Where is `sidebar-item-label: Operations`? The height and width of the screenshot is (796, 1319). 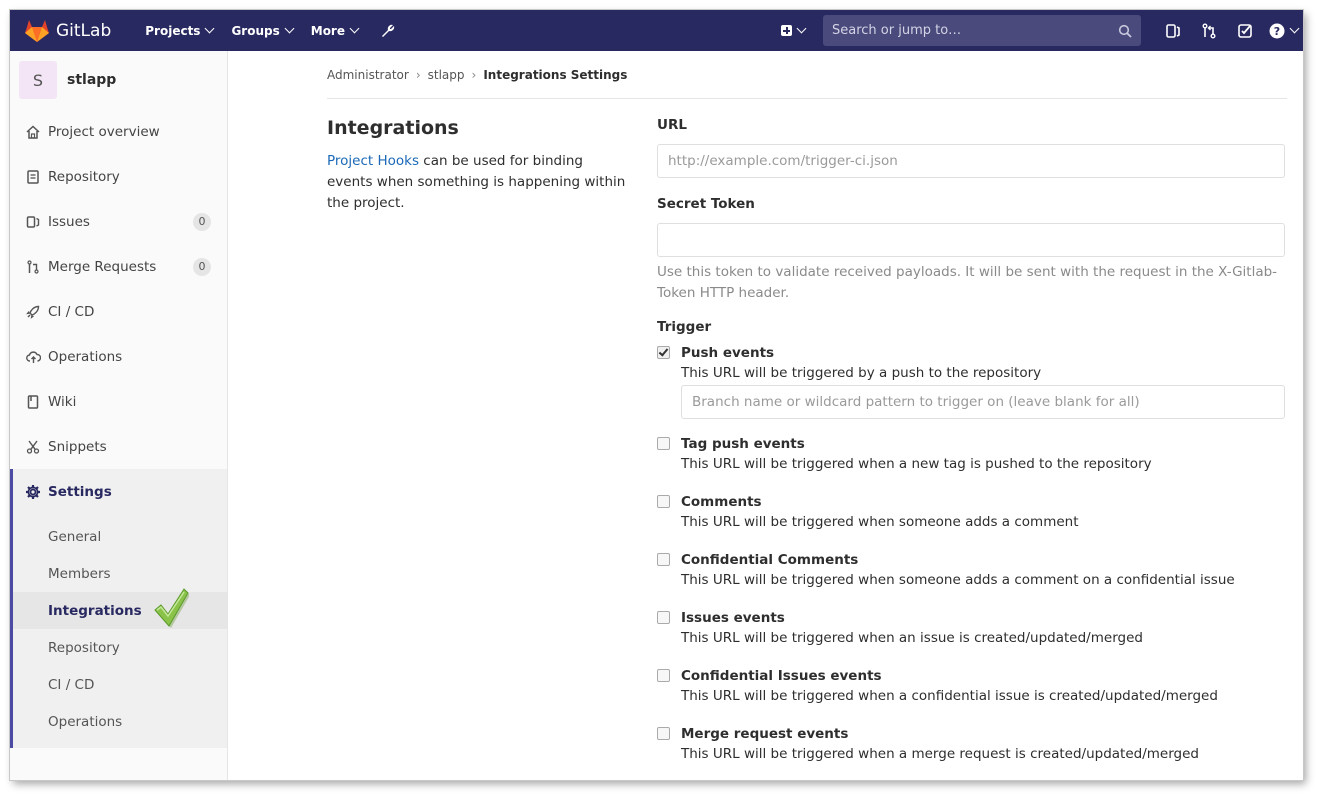 sidebar-item-label: Operations is located at coordinates (85, 356).